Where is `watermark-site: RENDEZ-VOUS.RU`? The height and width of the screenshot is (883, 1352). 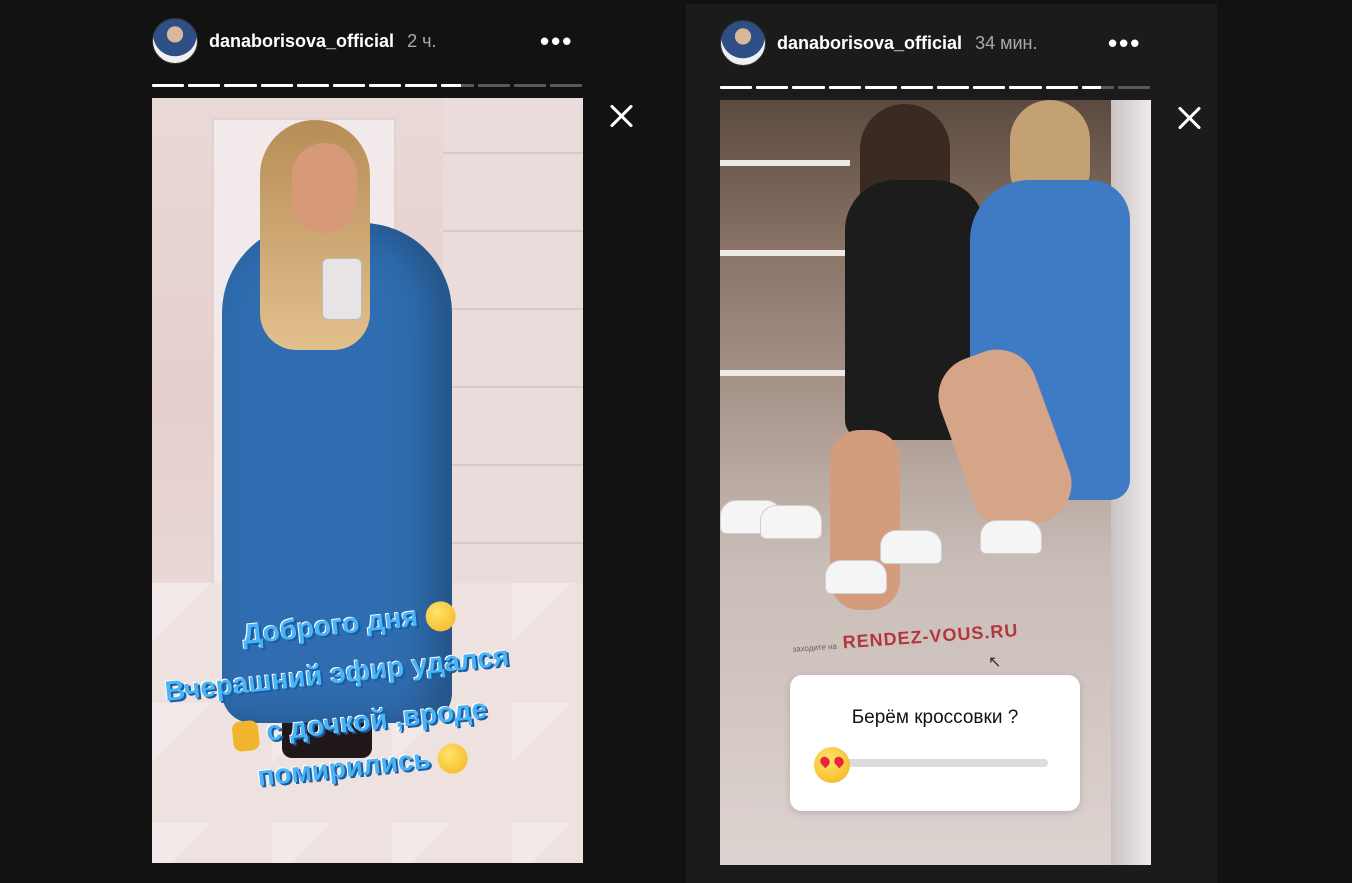 watermark-site: RENDEZ-VOUS.RU is located at coordinates (930, 636).